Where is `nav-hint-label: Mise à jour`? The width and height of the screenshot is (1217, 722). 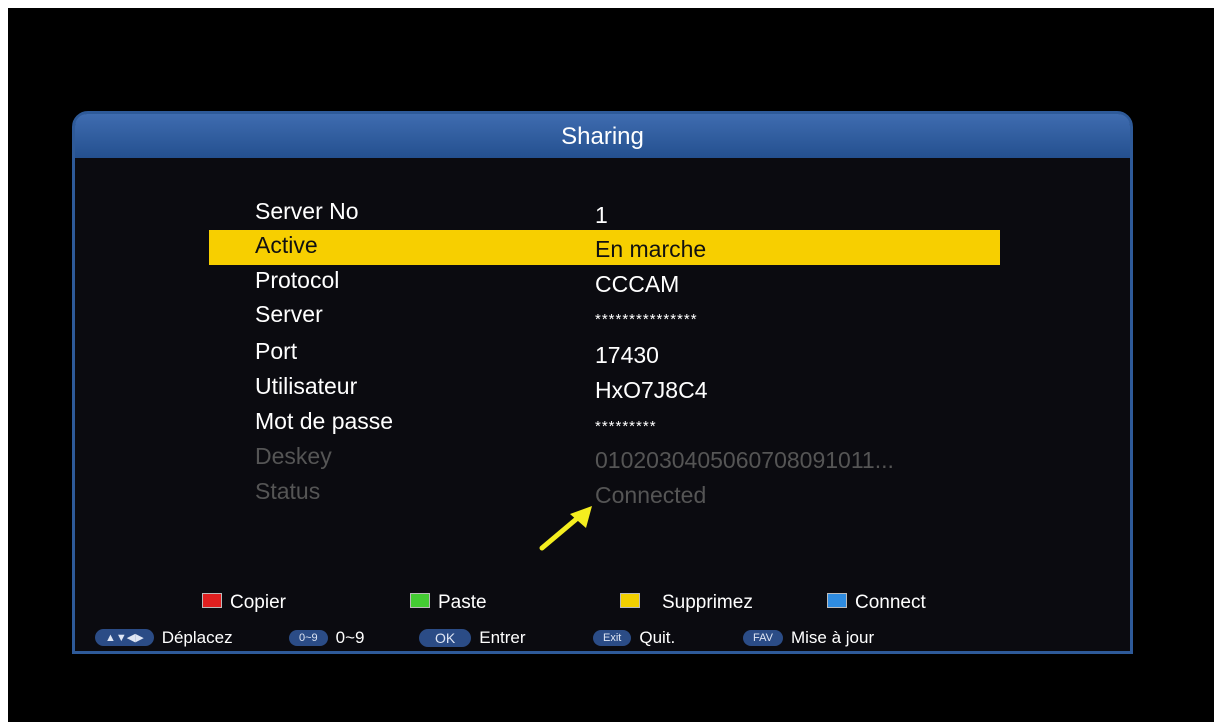
nav-hint-label: Mise à jour is located at coordinates (832, 637).